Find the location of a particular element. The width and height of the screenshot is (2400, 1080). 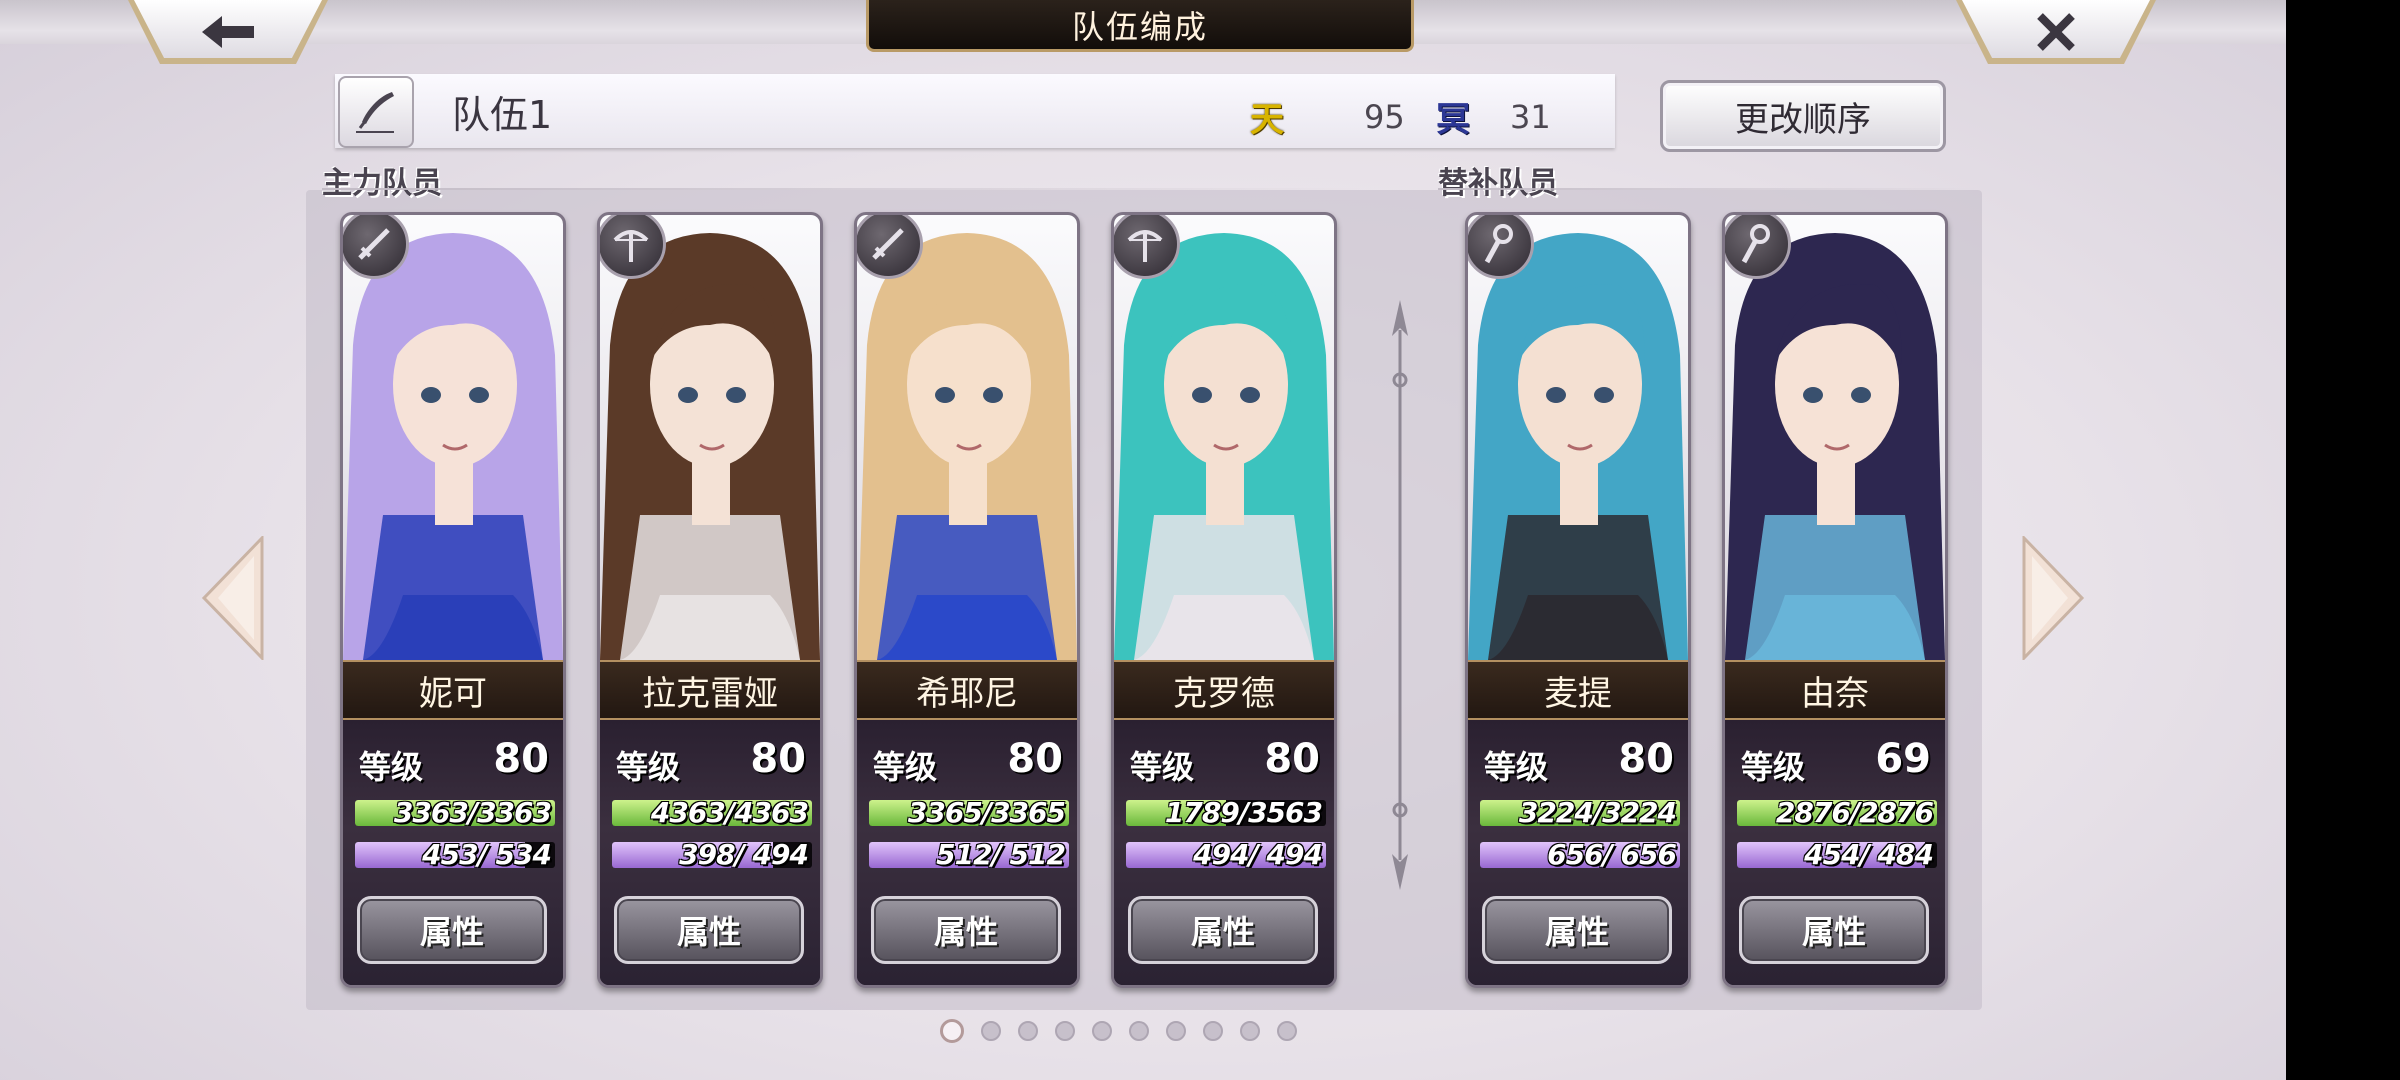

mp-bar: 494/ 494 is located at coordinates (1226, 855).